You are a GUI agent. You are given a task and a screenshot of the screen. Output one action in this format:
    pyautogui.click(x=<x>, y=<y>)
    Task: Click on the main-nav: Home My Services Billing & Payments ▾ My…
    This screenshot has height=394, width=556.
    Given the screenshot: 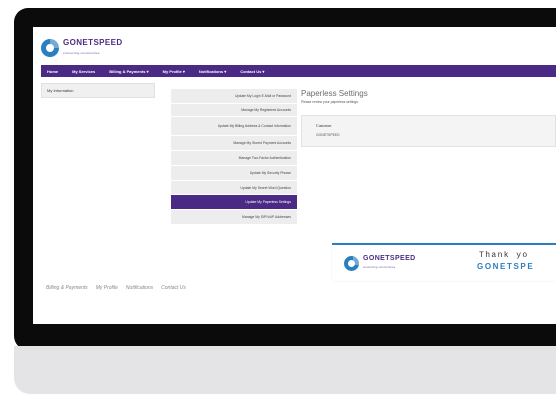 What is the action you would take?
    pyautogui.click(x=298, y=71)
    